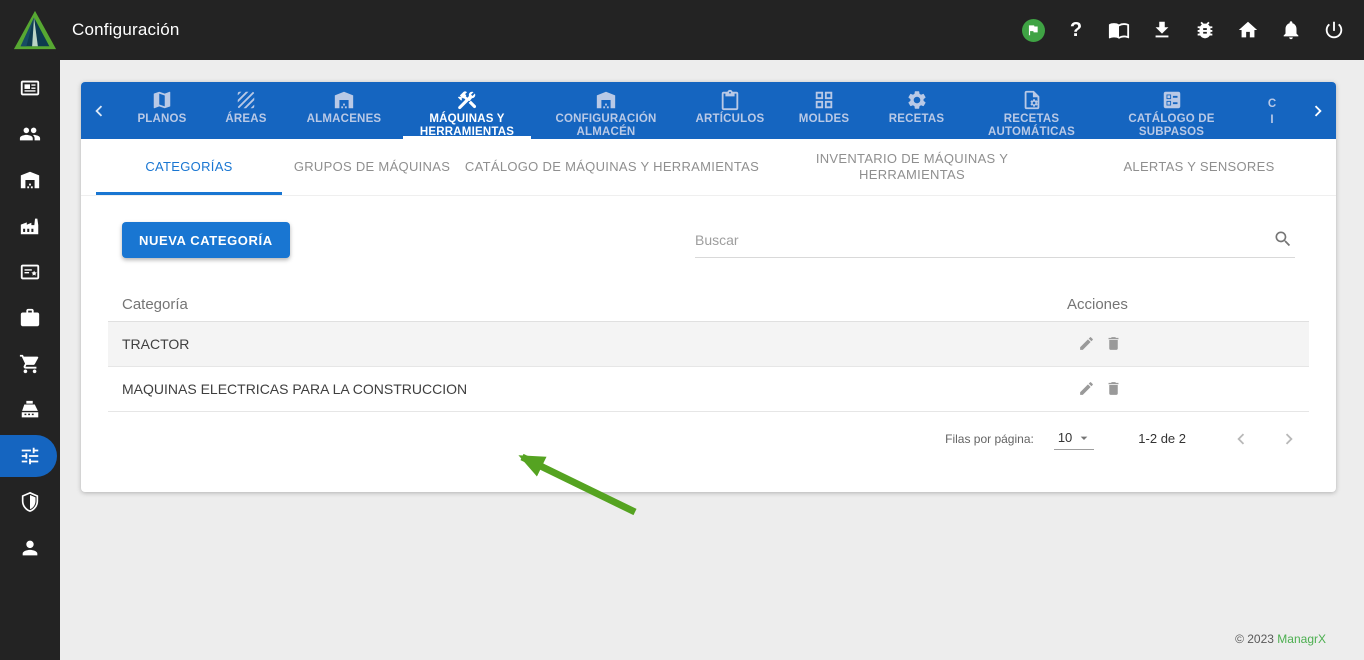 This screenshot has height=660, width=1364. Describe the element at coordinates (155, 304) in the screenshot. I see `column-header-categoria: Categoría` at that location.